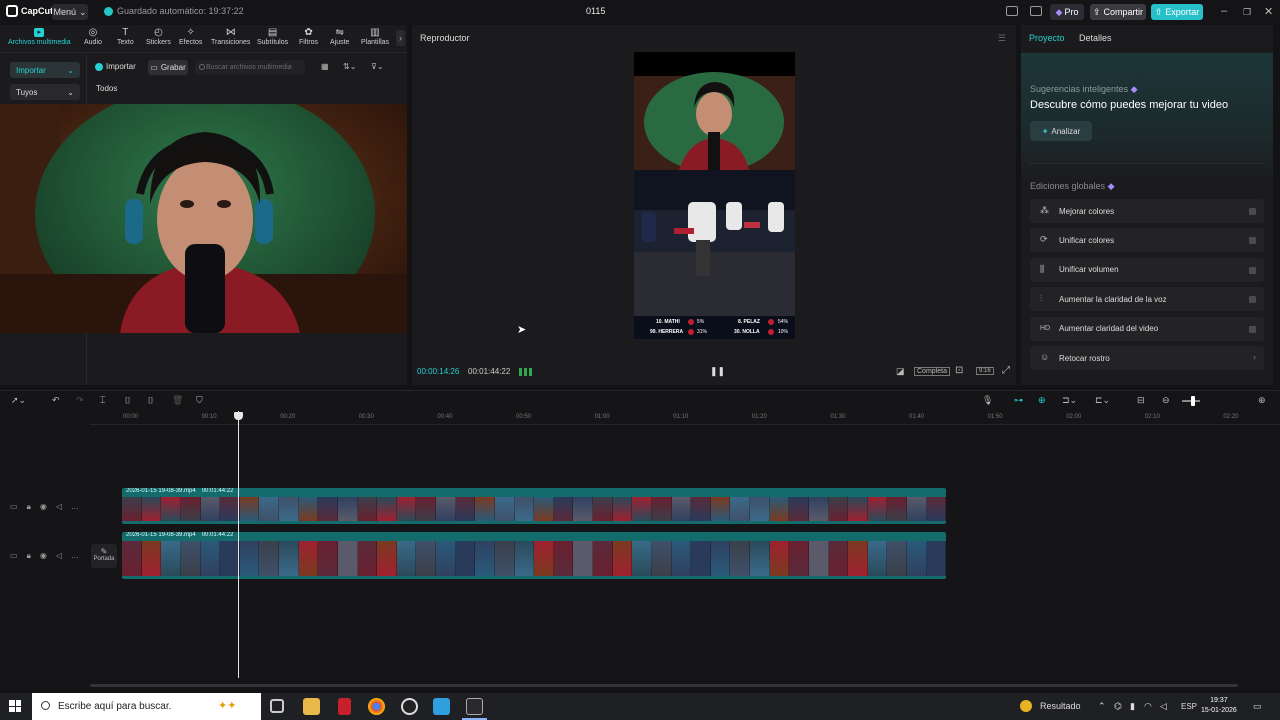 Image resolution: width=1280 pixels, height=720 pixels. I want to click on capcut-taskbar-icon, so click(474, 706).